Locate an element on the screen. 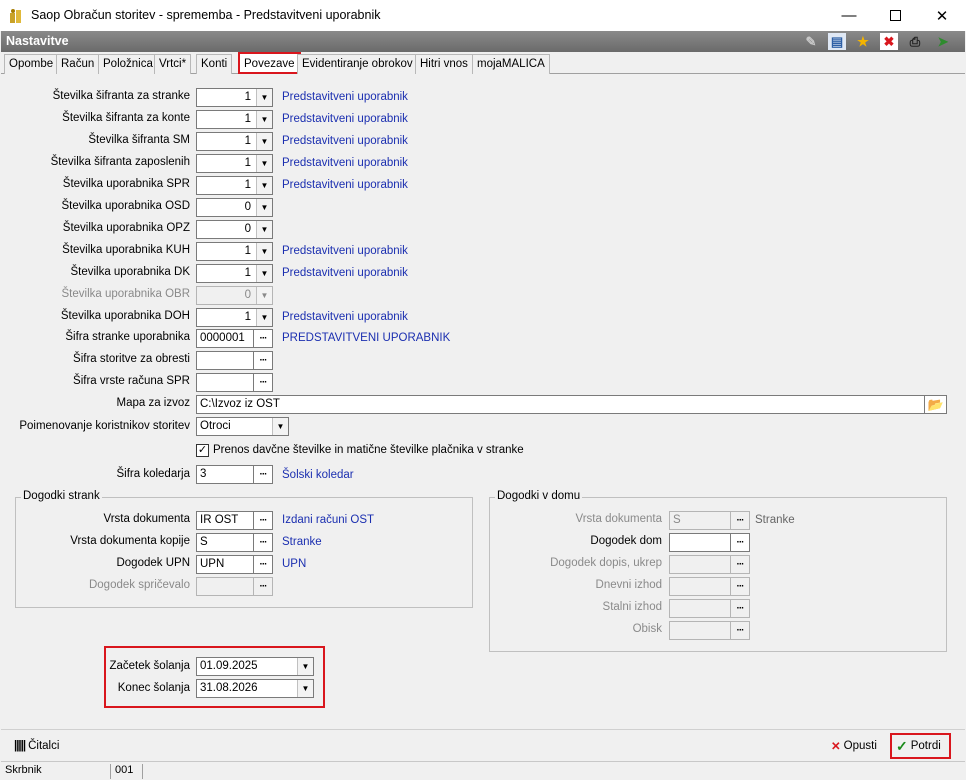 The width and height of the screenshot is (966, 780). star-icon: ★ is located at coordinates (863, 41).